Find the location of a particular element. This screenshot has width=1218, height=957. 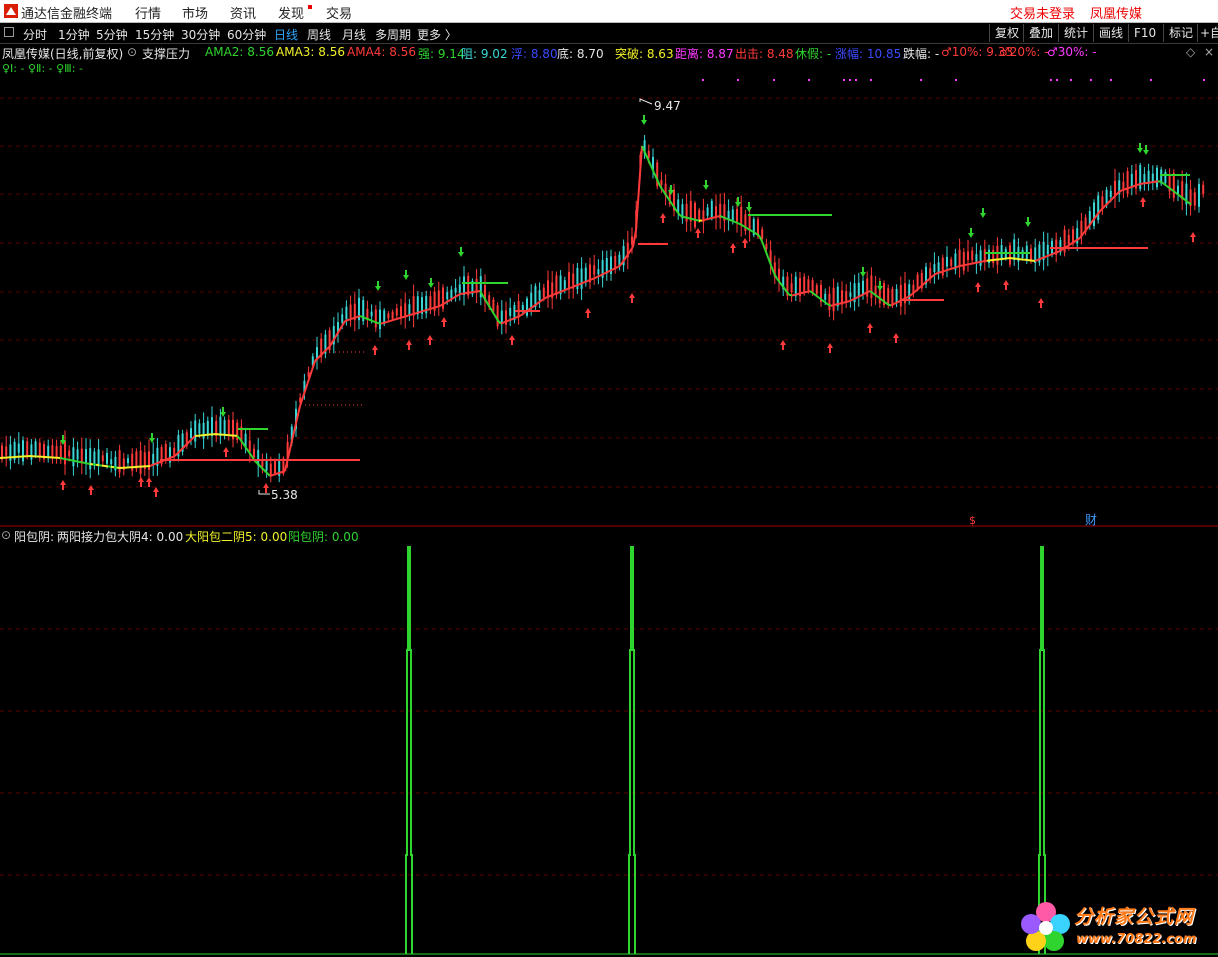

high-price-label: 9.47 is located at coordinates (667, 106).